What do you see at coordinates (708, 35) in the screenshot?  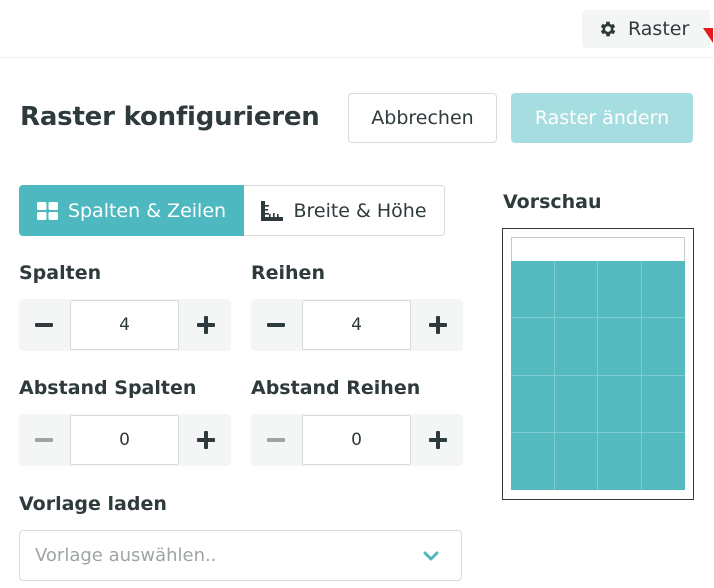 I see `pointer-marker` at bounding box center [708, 35].